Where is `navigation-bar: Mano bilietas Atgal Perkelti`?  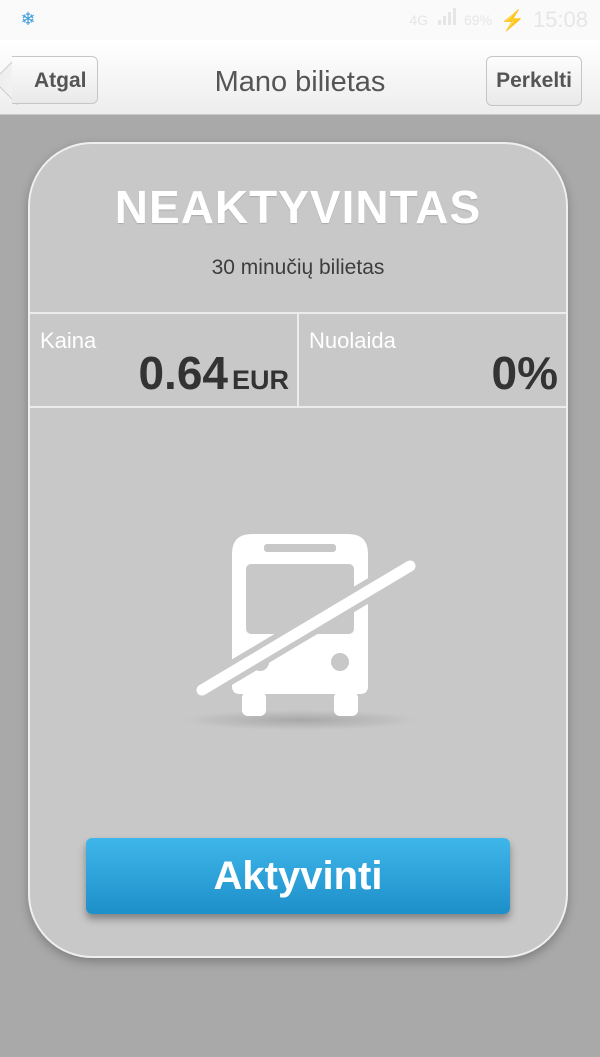 navigation-bar: Mano bilietas Atgal Perkelti is located at coordinates (300, 77).